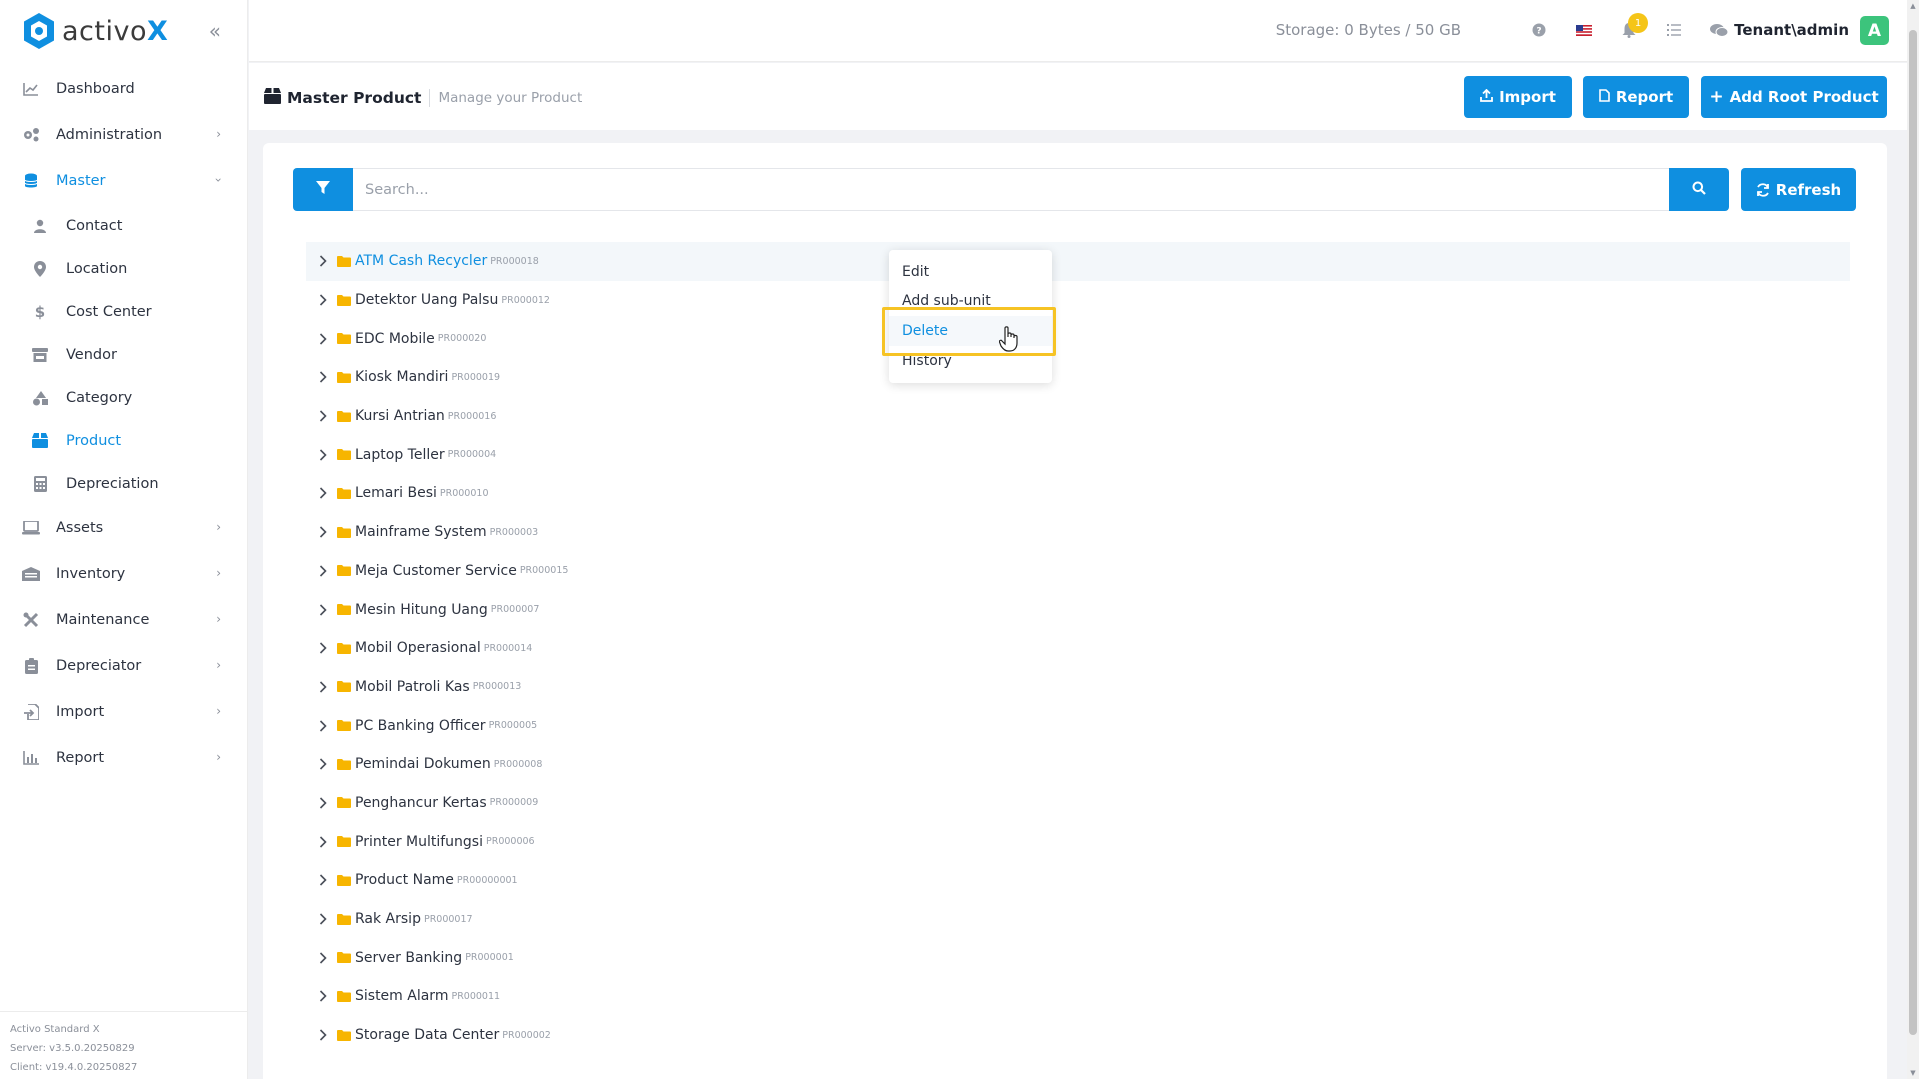 This screenshot has width=1919, height=1079. Describe the element at coordinates (420, 726) in the screenshot. I see `tree-node-name: PC Banking Officer` at that location.